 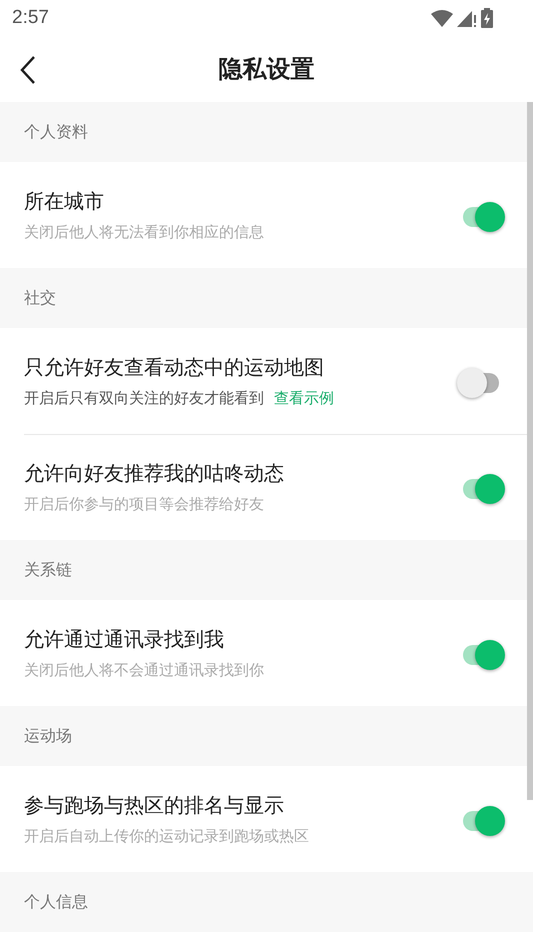 What do you see at coordinates (467, 18) in the screenshot?
I see `signal-icon` at bounding box center [467, 18].